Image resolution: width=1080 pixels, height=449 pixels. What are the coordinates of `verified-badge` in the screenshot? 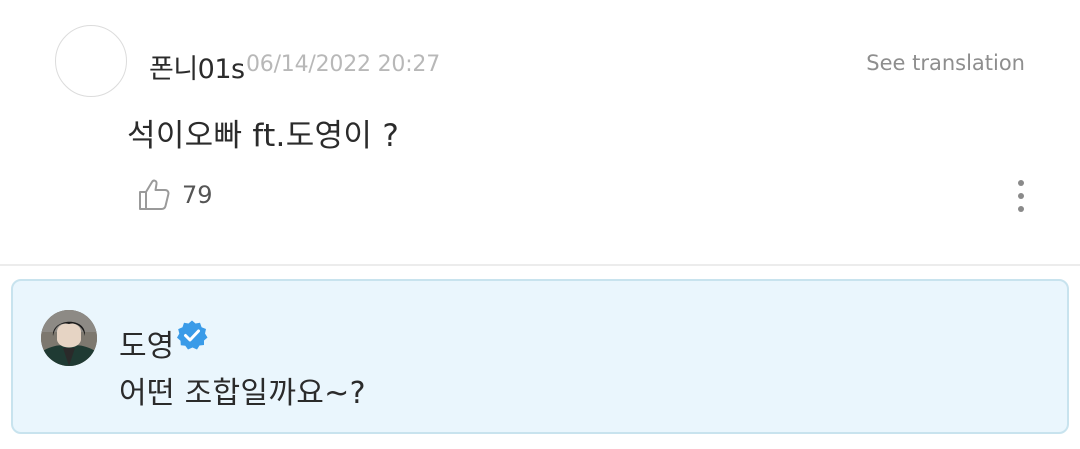 It's located at (192, 335).